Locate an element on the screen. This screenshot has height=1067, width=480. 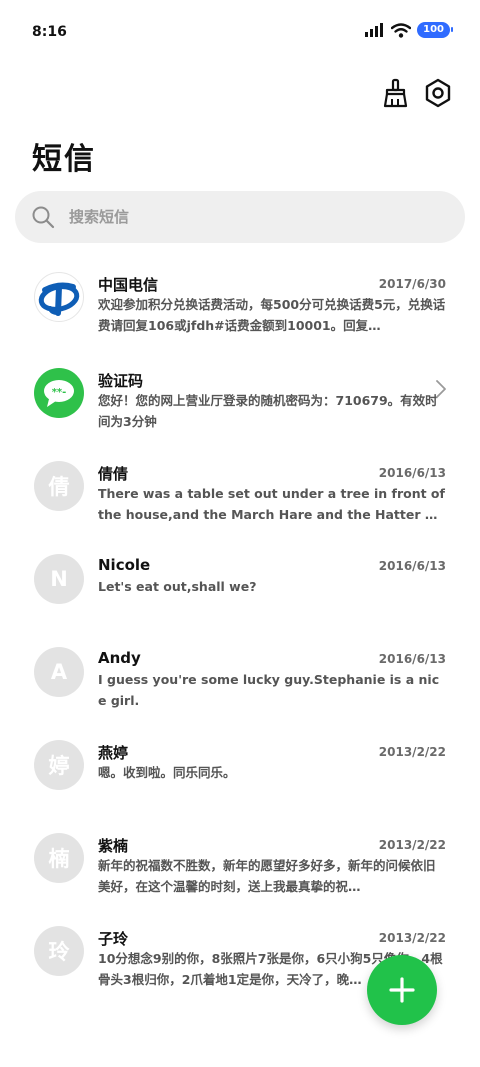
avatar: 婷 is located at coordinates (59, 765).